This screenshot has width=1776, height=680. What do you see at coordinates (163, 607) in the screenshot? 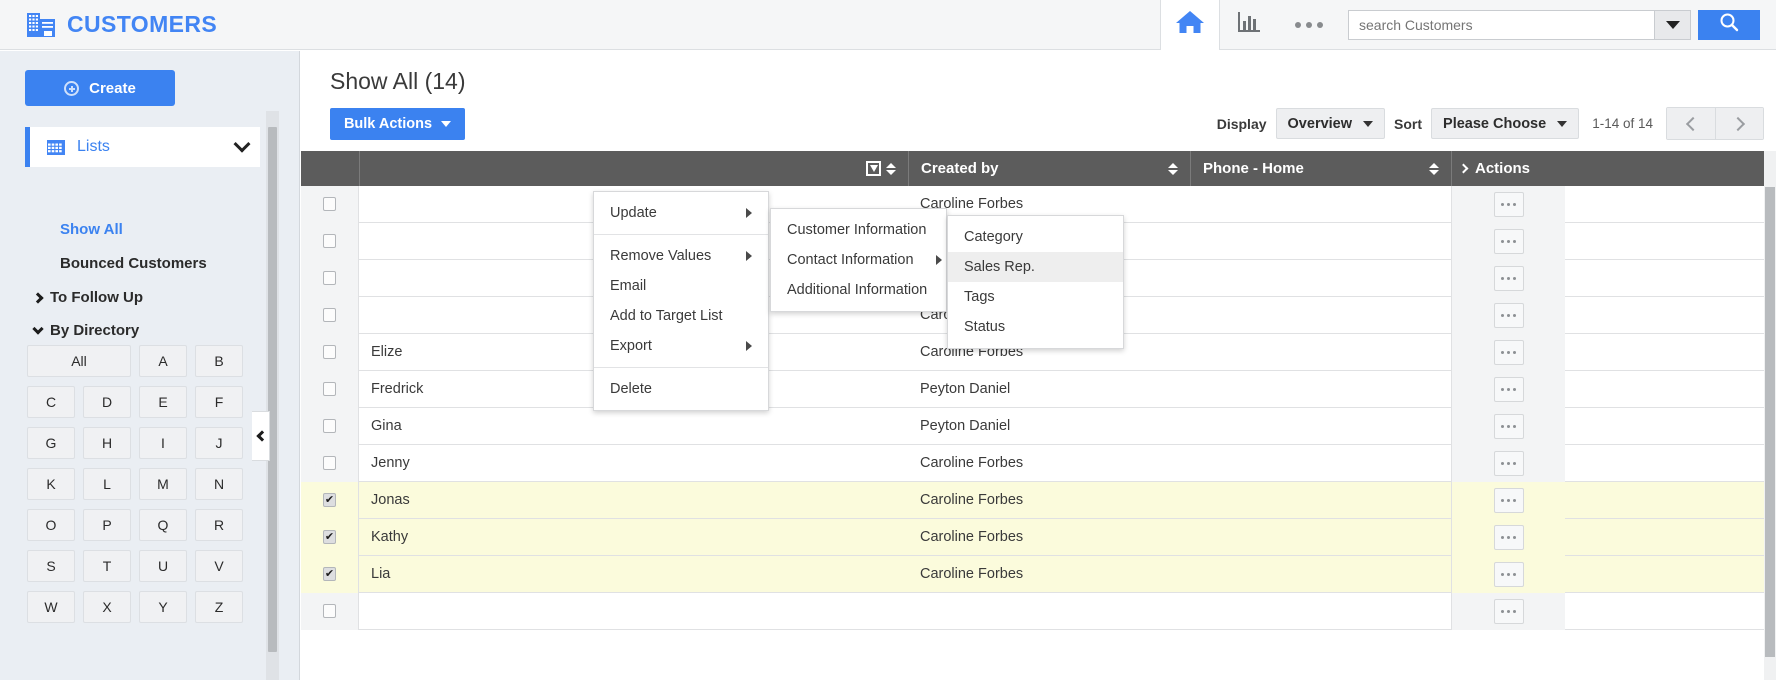
I see `alphabet-filter-y: Y` at bounding box center [163, 607].